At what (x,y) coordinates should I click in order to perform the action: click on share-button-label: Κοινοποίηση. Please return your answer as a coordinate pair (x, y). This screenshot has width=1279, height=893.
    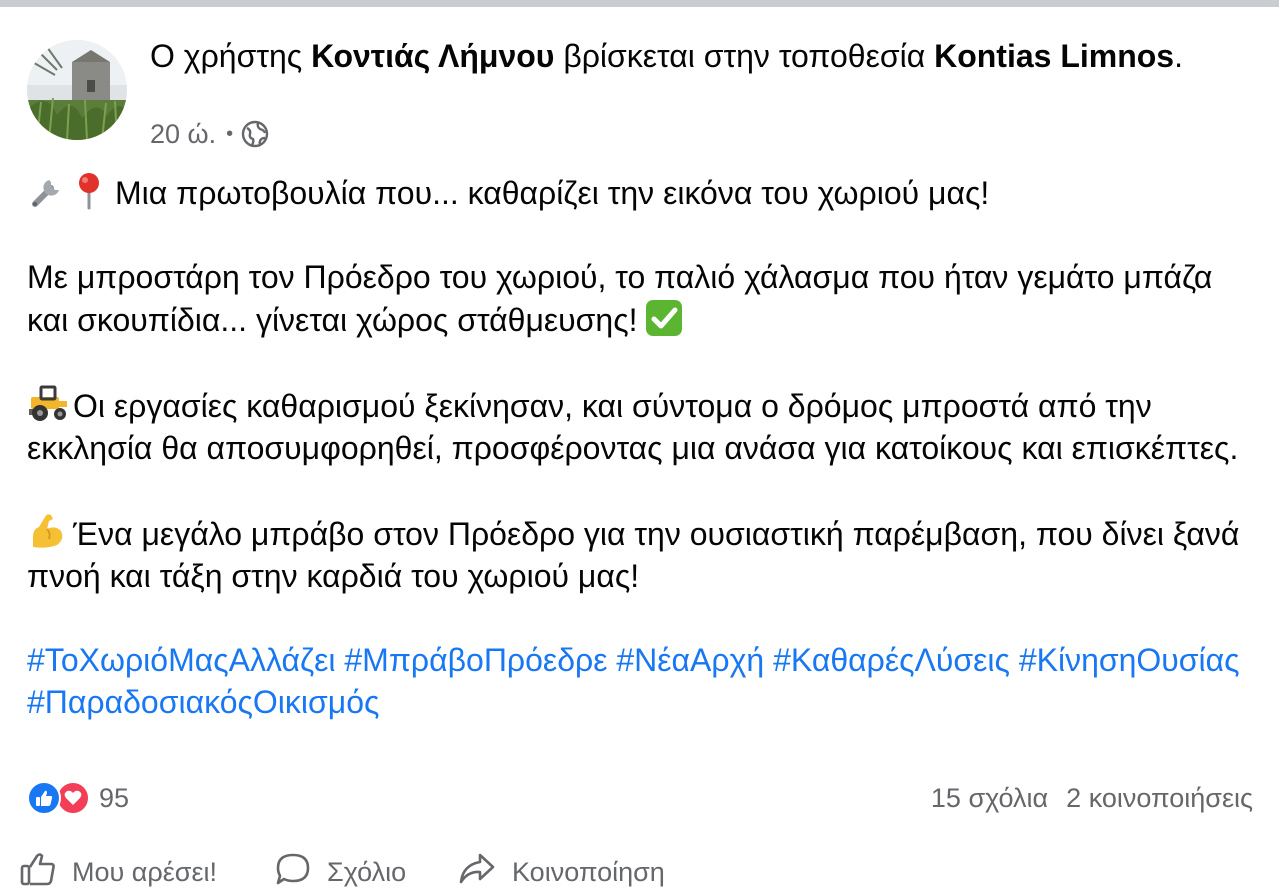
    Looking at the image, I should click on (588, 872).